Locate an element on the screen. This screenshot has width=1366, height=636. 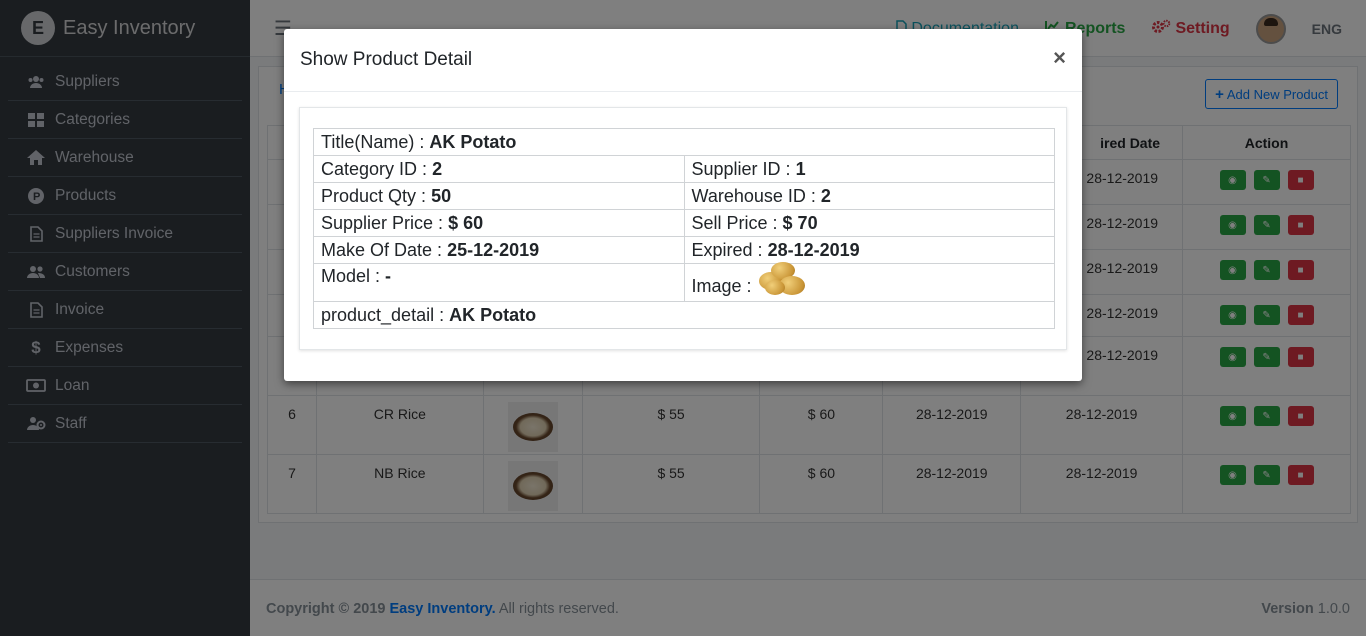
expired-cell: Expired : 28-12-2019 is located at coordinates (869, 250).